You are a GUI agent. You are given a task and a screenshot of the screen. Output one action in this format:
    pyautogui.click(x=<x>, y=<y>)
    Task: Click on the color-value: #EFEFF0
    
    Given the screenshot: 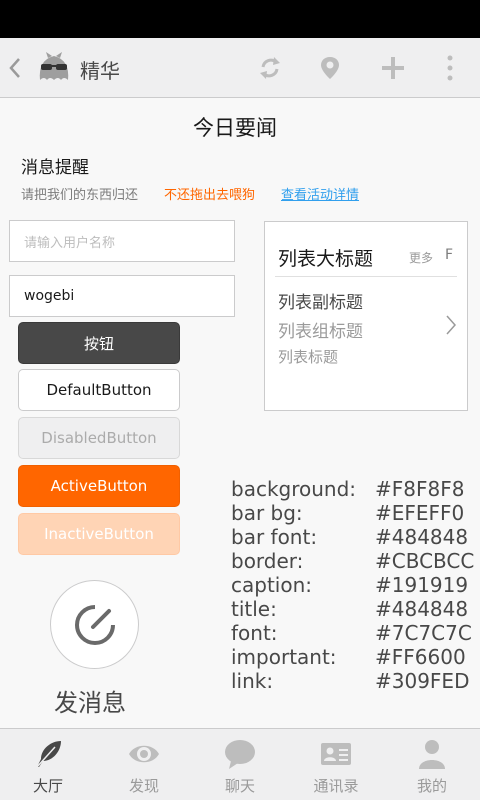 What is the action you would take?
    pyautogui.click(x=420, y=513)
    